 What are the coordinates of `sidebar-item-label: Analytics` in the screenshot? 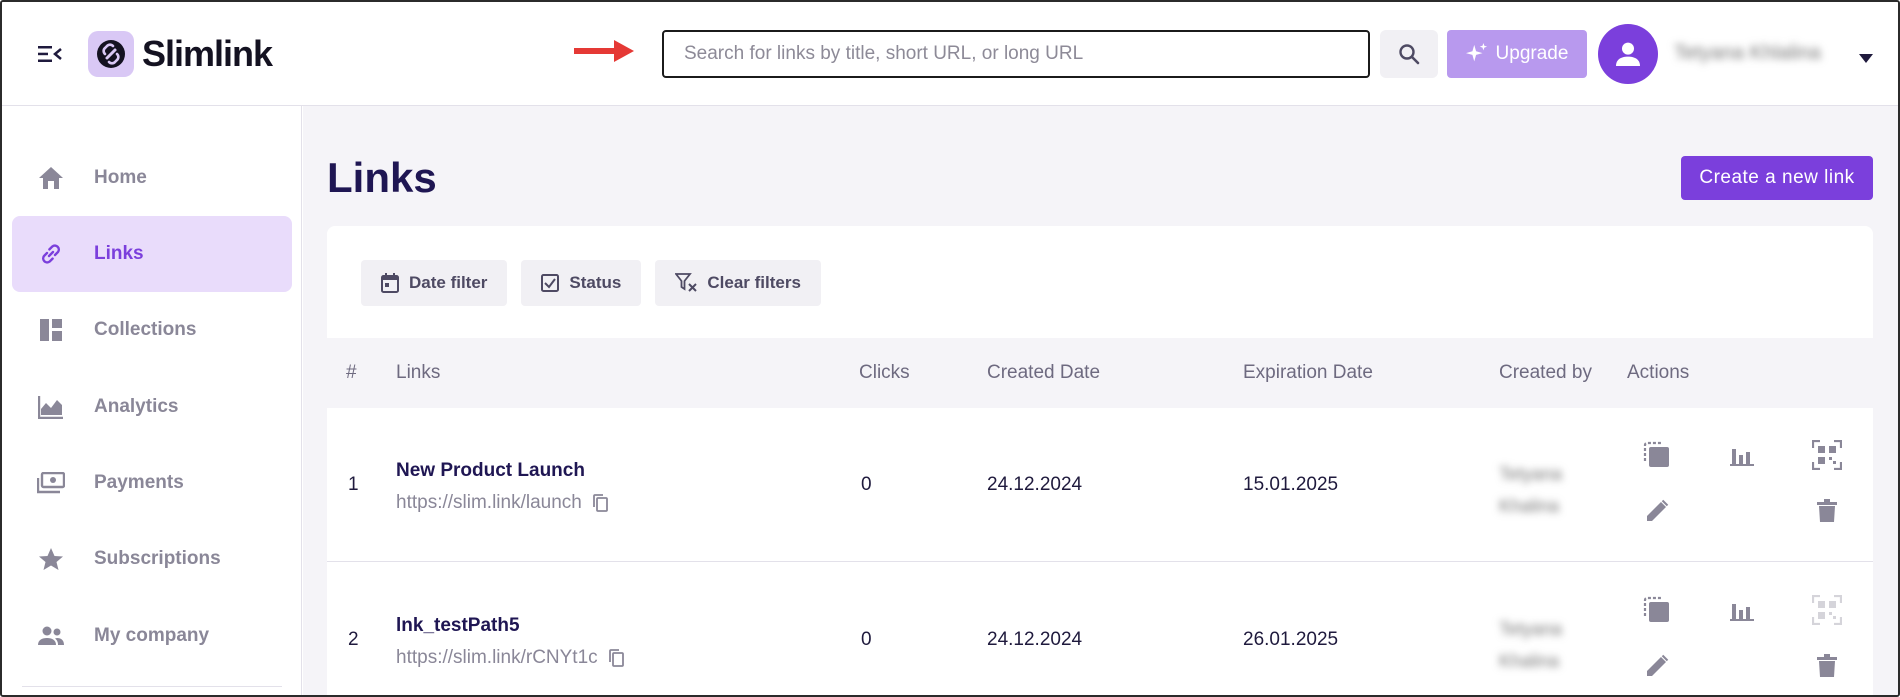 It's located at (136, 406).